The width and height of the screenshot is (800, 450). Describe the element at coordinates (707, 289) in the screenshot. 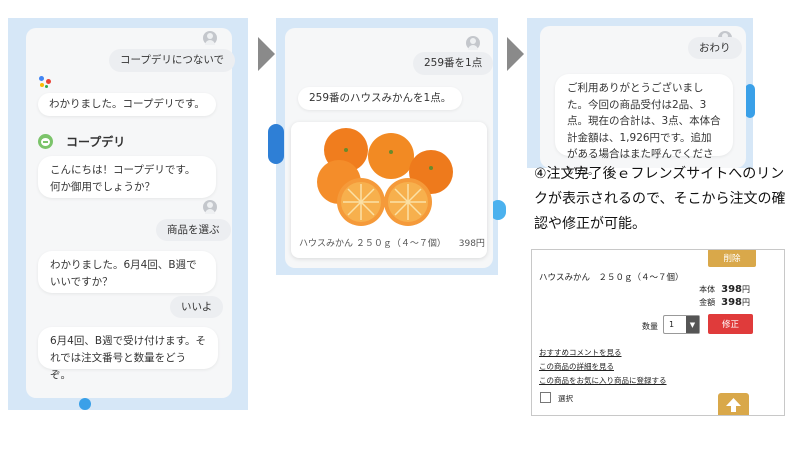

I see `price-label: 本体` at that location.